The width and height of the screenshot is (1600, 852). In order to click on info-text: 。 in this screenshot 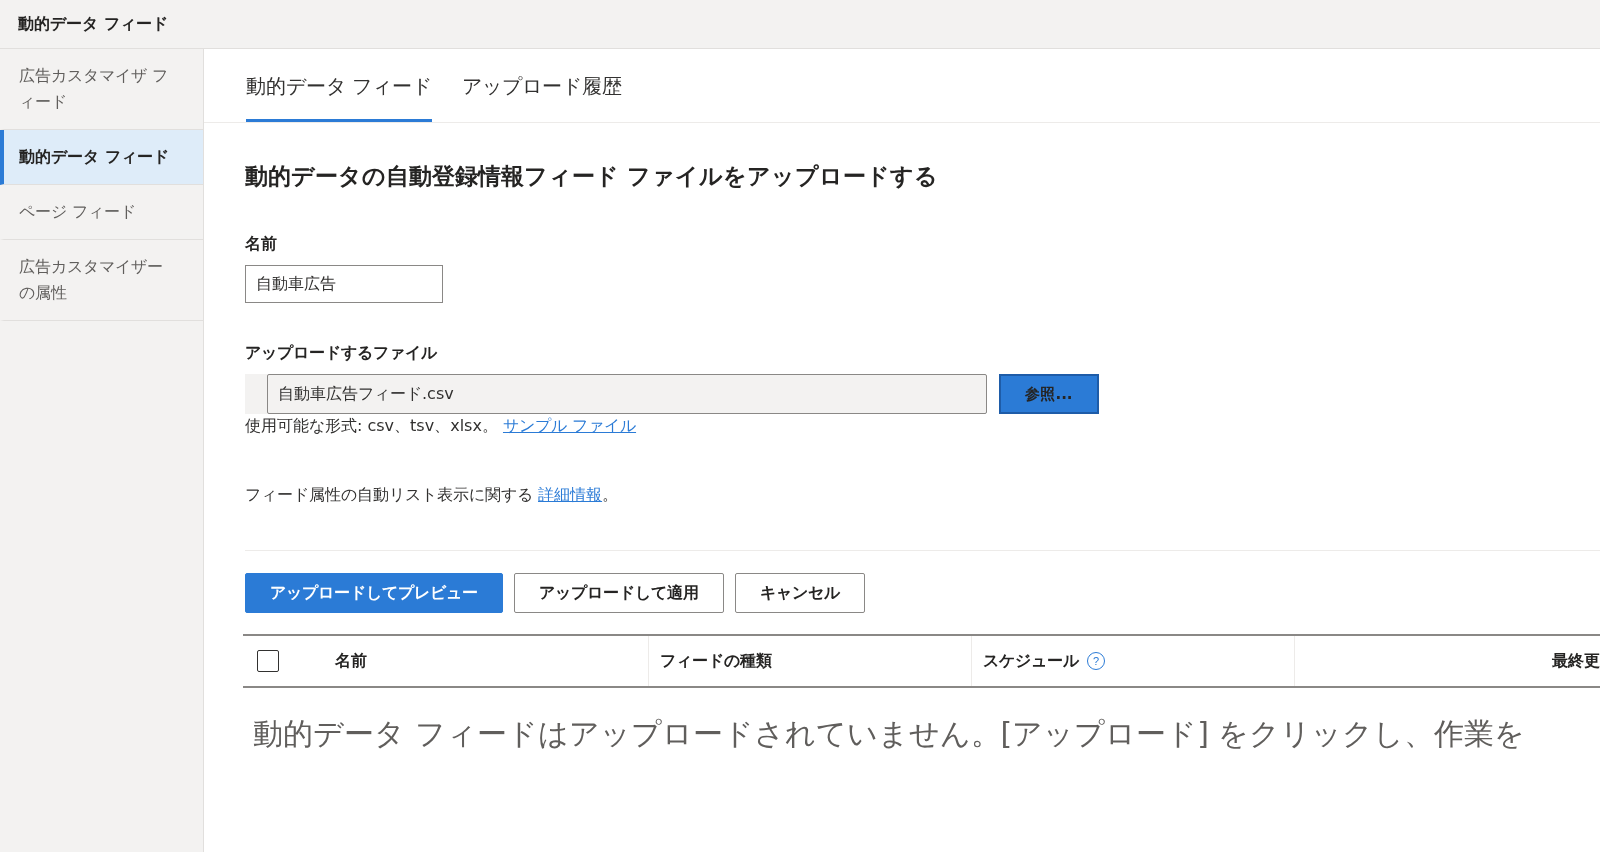, I will do `click(610, 494)`.